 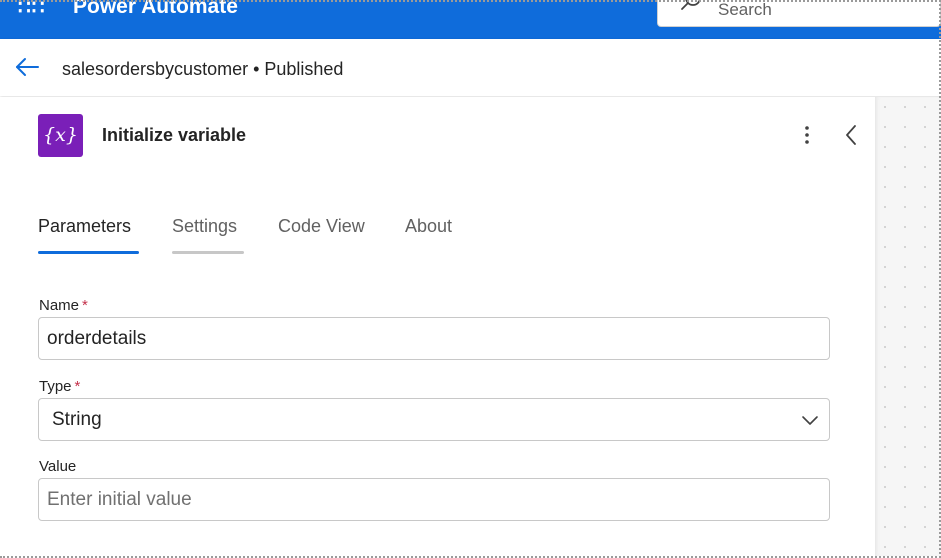 What do you see at coordinates (204, 226) in the screenshot?
I see `tab-settings: Settings` at bounding box center [204, 226].